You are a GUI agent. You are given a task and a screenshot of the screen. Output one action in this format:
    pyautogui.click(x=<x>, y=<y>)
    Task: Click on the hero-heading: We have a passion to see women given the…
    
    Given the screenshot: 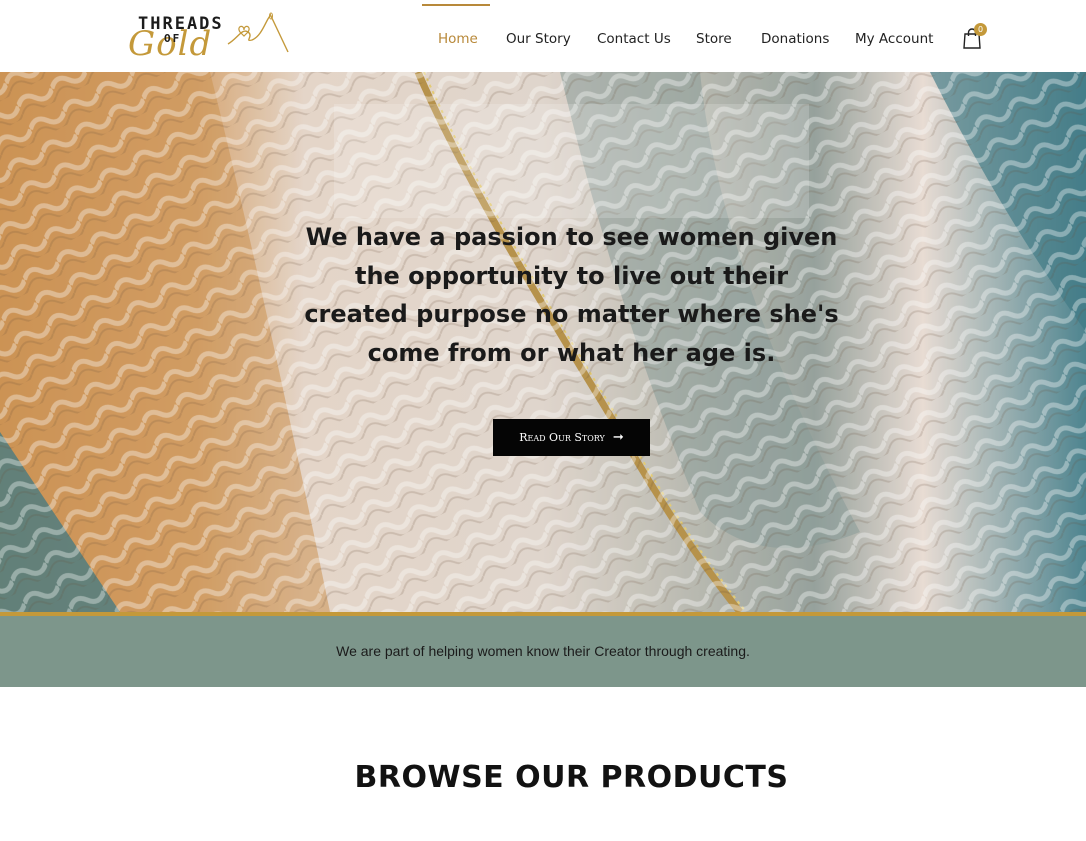 What is the action you would take?
    pyautogui.click(x=571, y=295)
    